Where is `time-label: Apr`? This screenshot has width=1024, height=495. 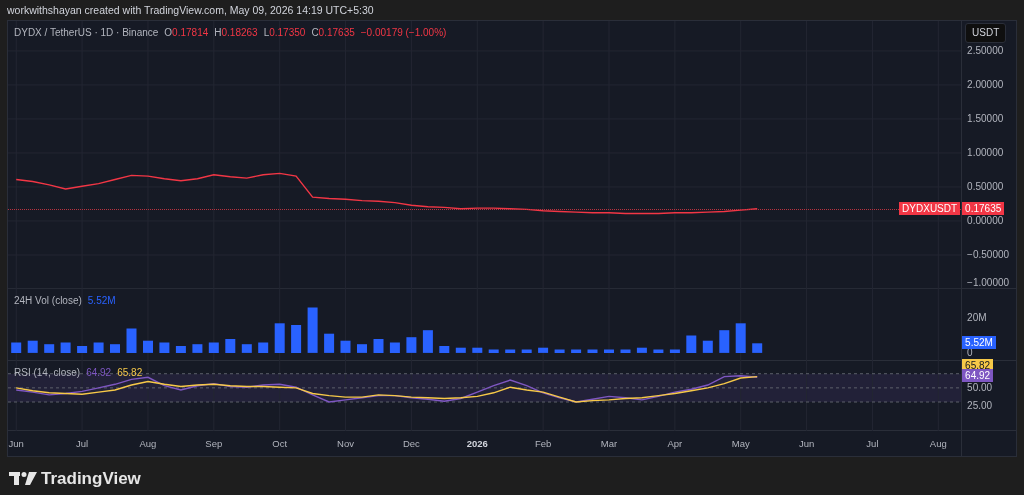 time-label: Apr is located at coordinates (675, 444).